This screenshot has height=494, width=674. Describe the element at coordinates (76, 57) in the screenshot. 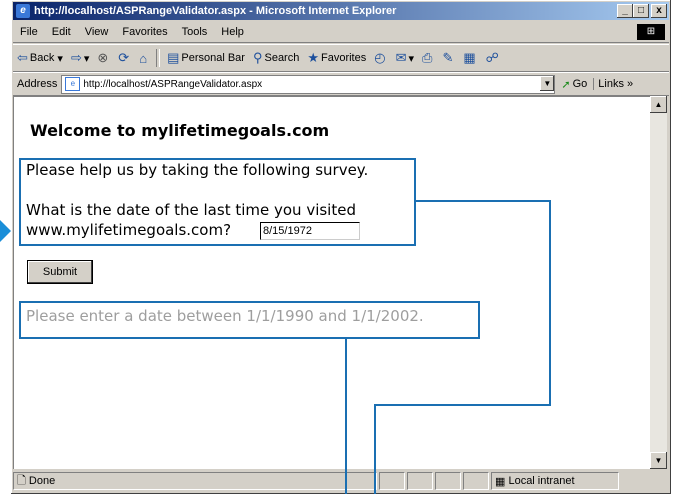

I see `forward-arrow-icon: ⇨` at that location.